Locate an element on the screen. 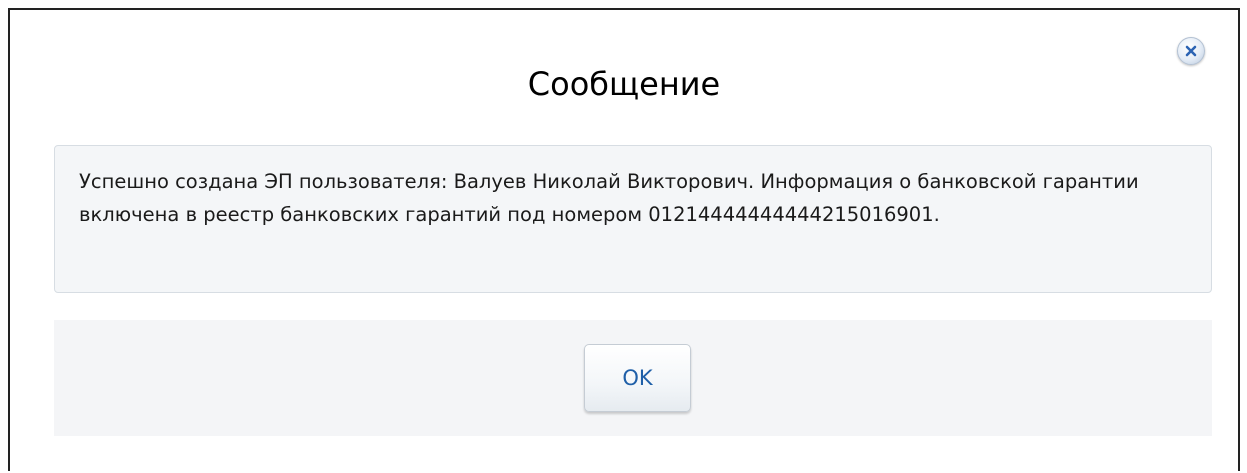 This screenshot has width=1247, height=473. ok-button: OK is located at coordinates (637, 378).